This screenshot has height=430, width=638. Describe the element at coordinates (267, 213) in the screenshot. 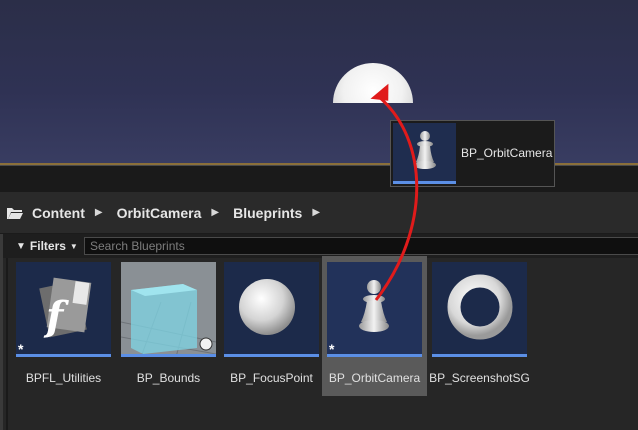

I see `breadcrumb-item-blueprints: Blueprints` at that location.